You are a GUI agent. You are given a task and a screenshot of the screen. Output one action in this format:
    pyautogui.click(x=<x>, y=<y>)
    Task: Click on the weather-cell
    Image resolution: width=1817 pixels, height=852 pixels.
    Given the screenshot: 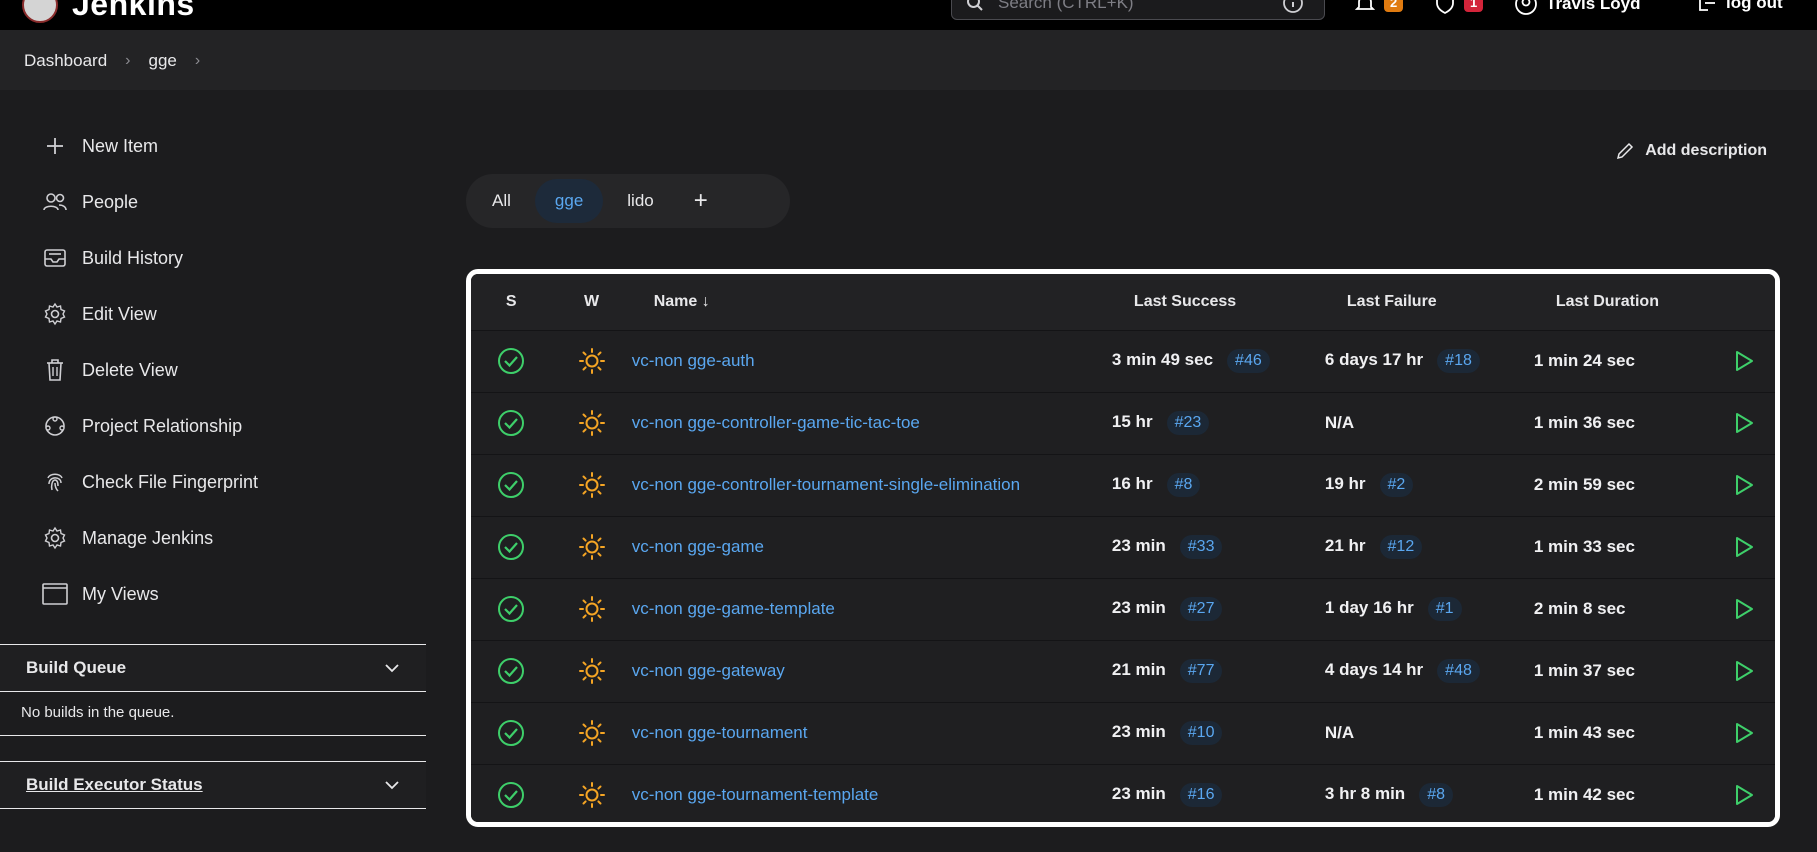 What is the action you would take?
    pyautogui.click(x=591, y=485)
    